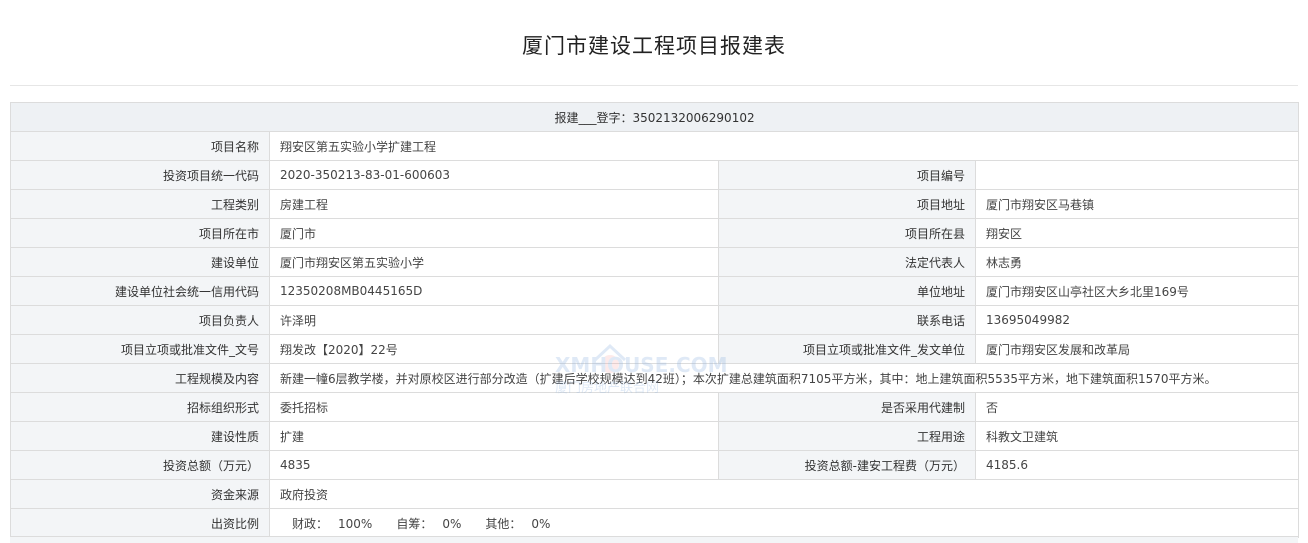 This screenshot has height=543, width=1308. What do you see at coordinates (1137, 175) in the screenshot?
I see `field-value` at bounding box center [1137, 175].